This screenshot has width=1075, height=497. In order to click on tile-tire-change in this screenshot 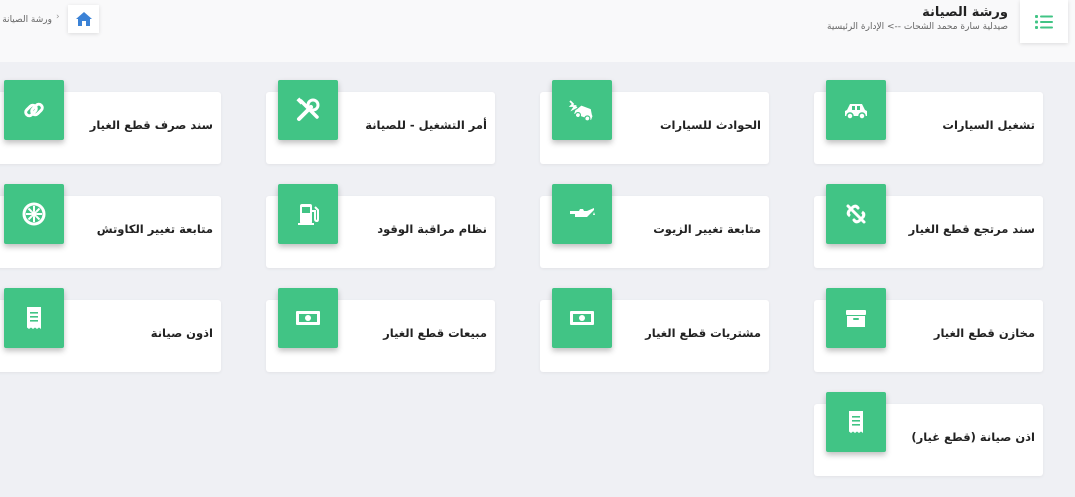, I will do `click(34, 214)`.